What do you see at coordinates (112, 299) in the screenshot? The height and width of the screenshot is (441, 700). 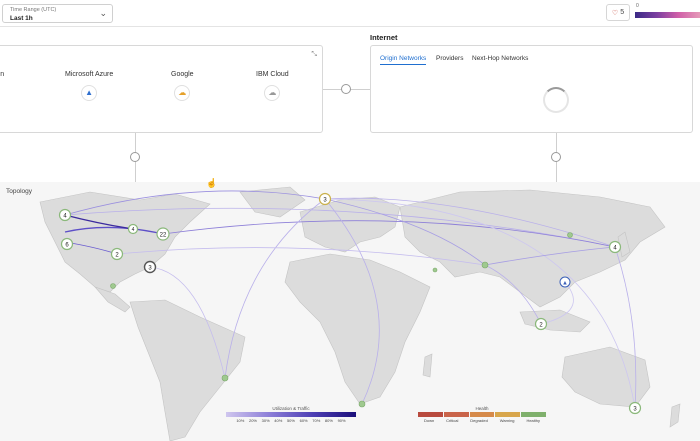 I see `central-america` at bounding box center [112, 299].